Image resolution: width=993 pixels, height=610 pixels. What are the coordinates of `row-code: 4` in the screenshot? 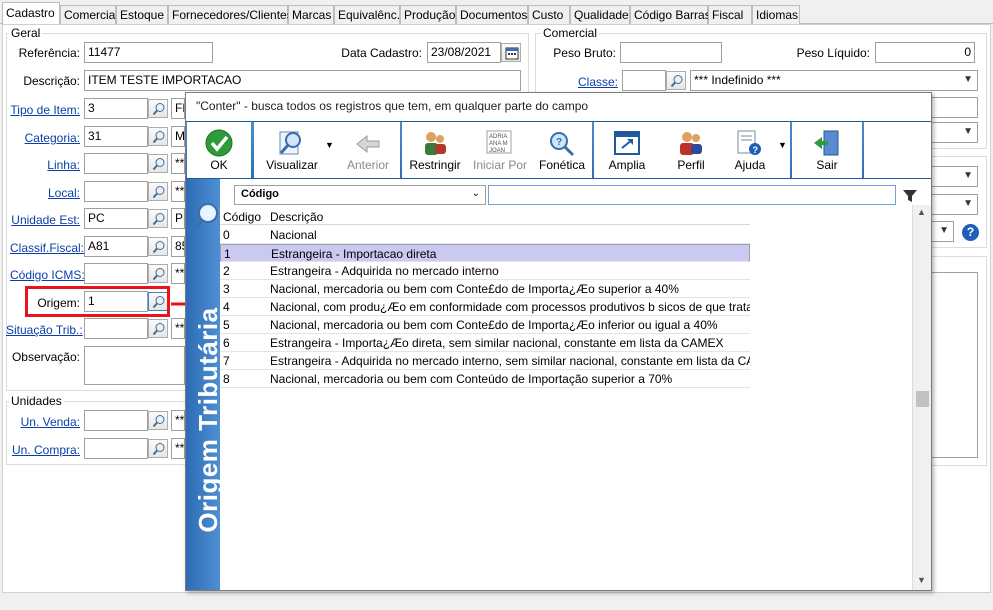 It's located at (226, 307).